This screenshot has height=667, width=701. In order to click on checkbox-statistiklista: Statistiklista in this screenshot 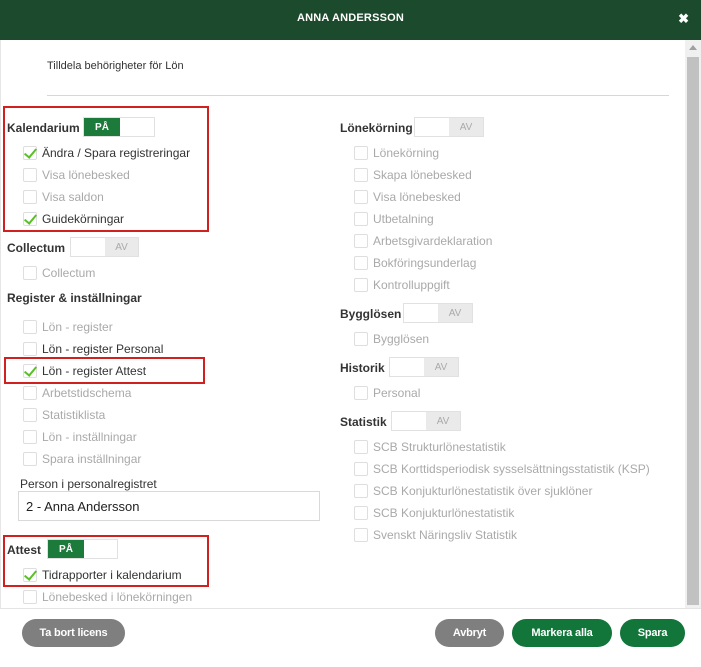, I will do `click(64, 415)`.